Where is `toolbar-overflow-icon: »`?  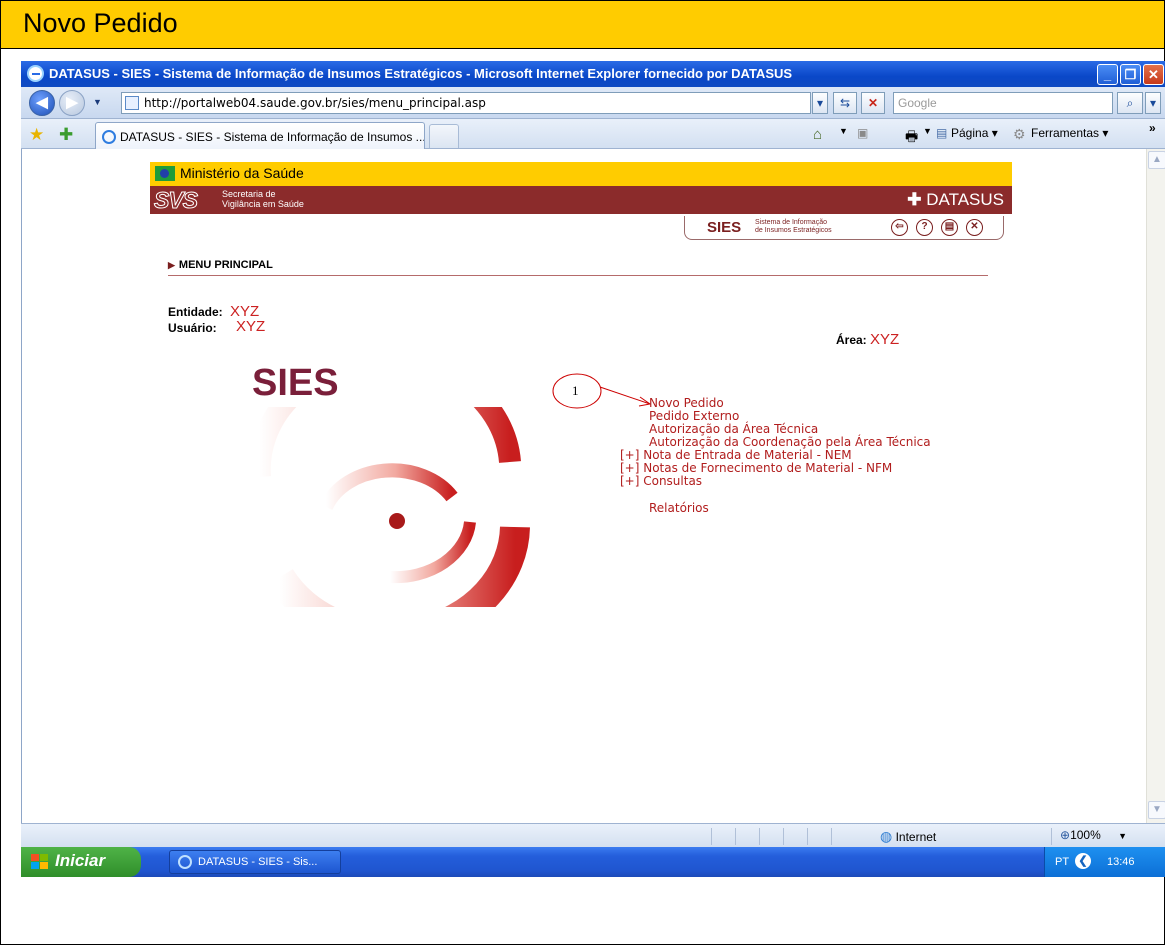
toolbar-overflow-icon: » is located at coordinates (1152, 128).